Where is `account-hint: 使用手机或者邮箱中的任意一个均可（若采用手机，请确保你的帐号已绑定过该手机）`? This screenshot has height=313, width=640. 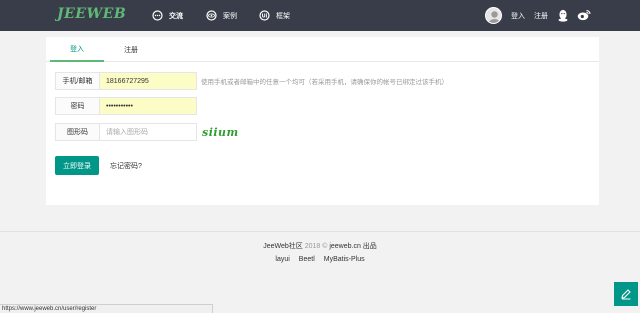
account-hint: 使用手机或者邮箱中的任意一个均可（若采用手机，请确保你的帐号已绑定过该手机） is located at coordinates (324, 82).